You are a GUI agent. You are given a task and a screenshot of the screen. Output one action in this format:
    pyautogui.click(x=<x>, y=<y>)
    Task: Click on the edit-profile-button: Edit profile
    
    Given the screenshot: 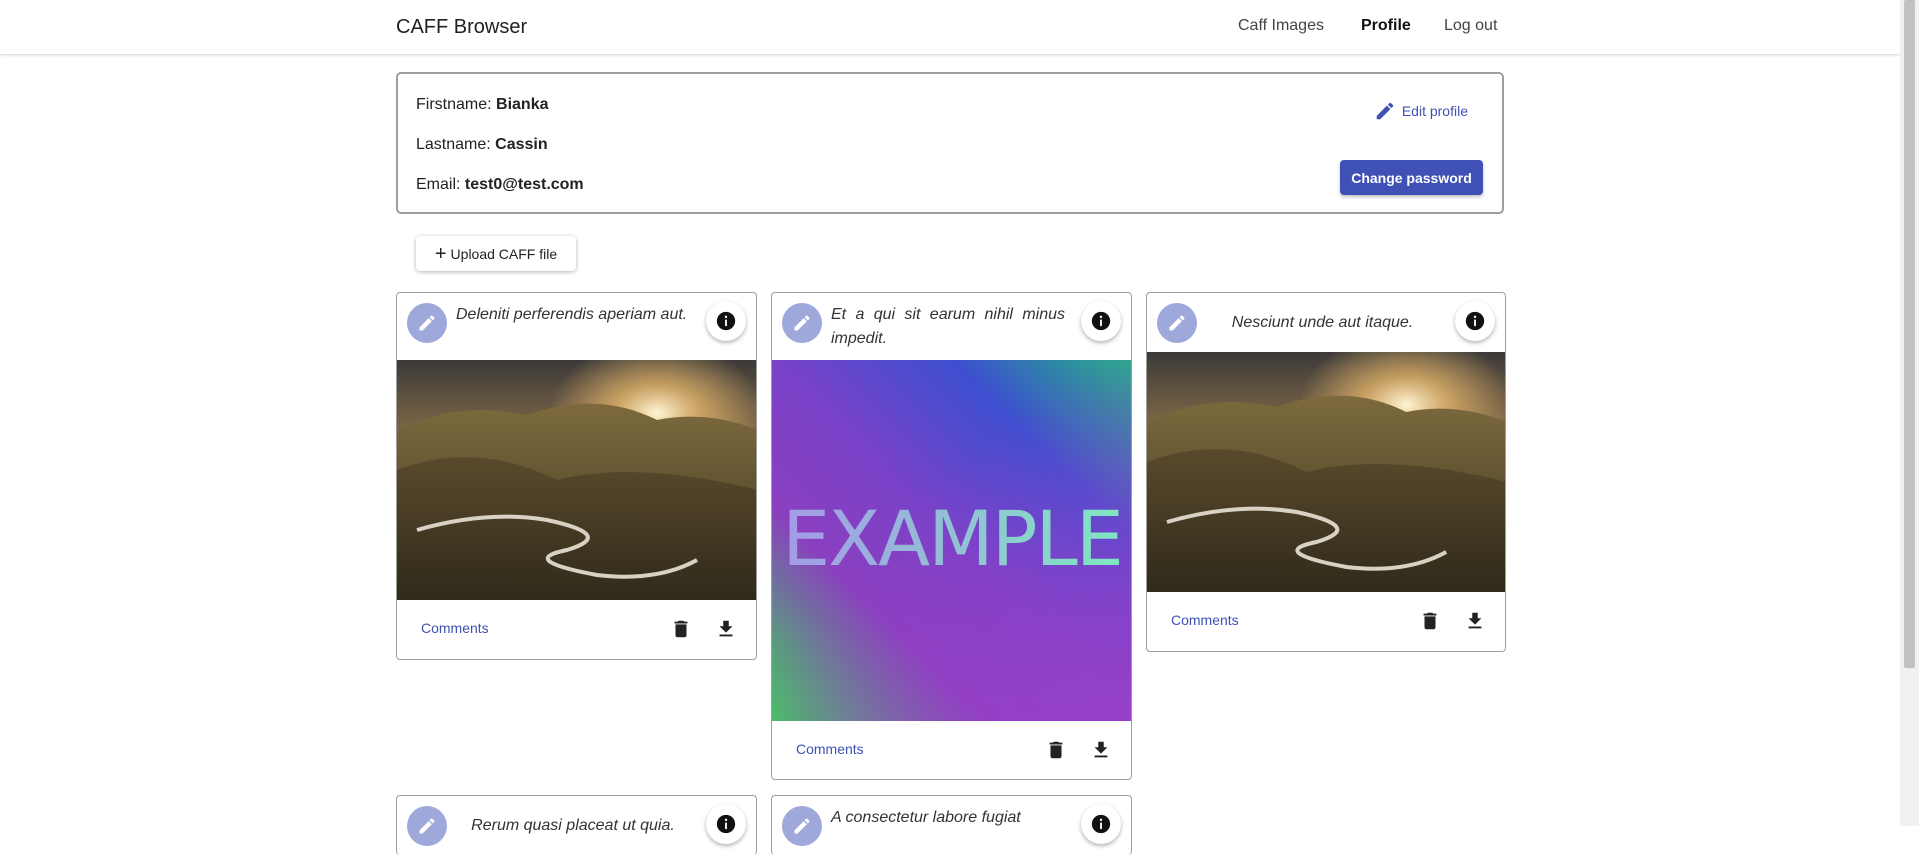 What is the action you would take?
    pyautogui.click(x=1421, y=111)
    